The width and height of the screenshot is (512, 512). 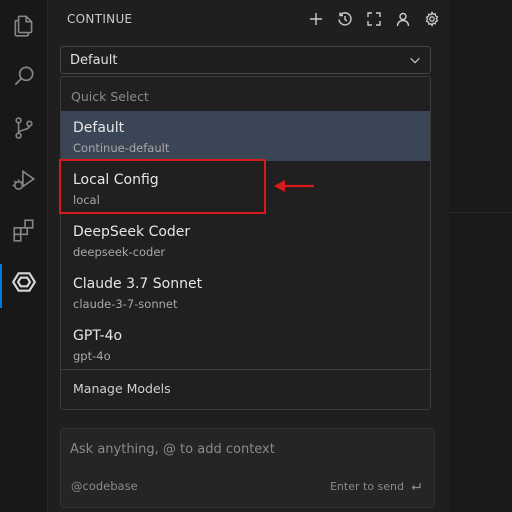 I want to click on model-option-name: GPT-4o, so click(x=98, y=336).